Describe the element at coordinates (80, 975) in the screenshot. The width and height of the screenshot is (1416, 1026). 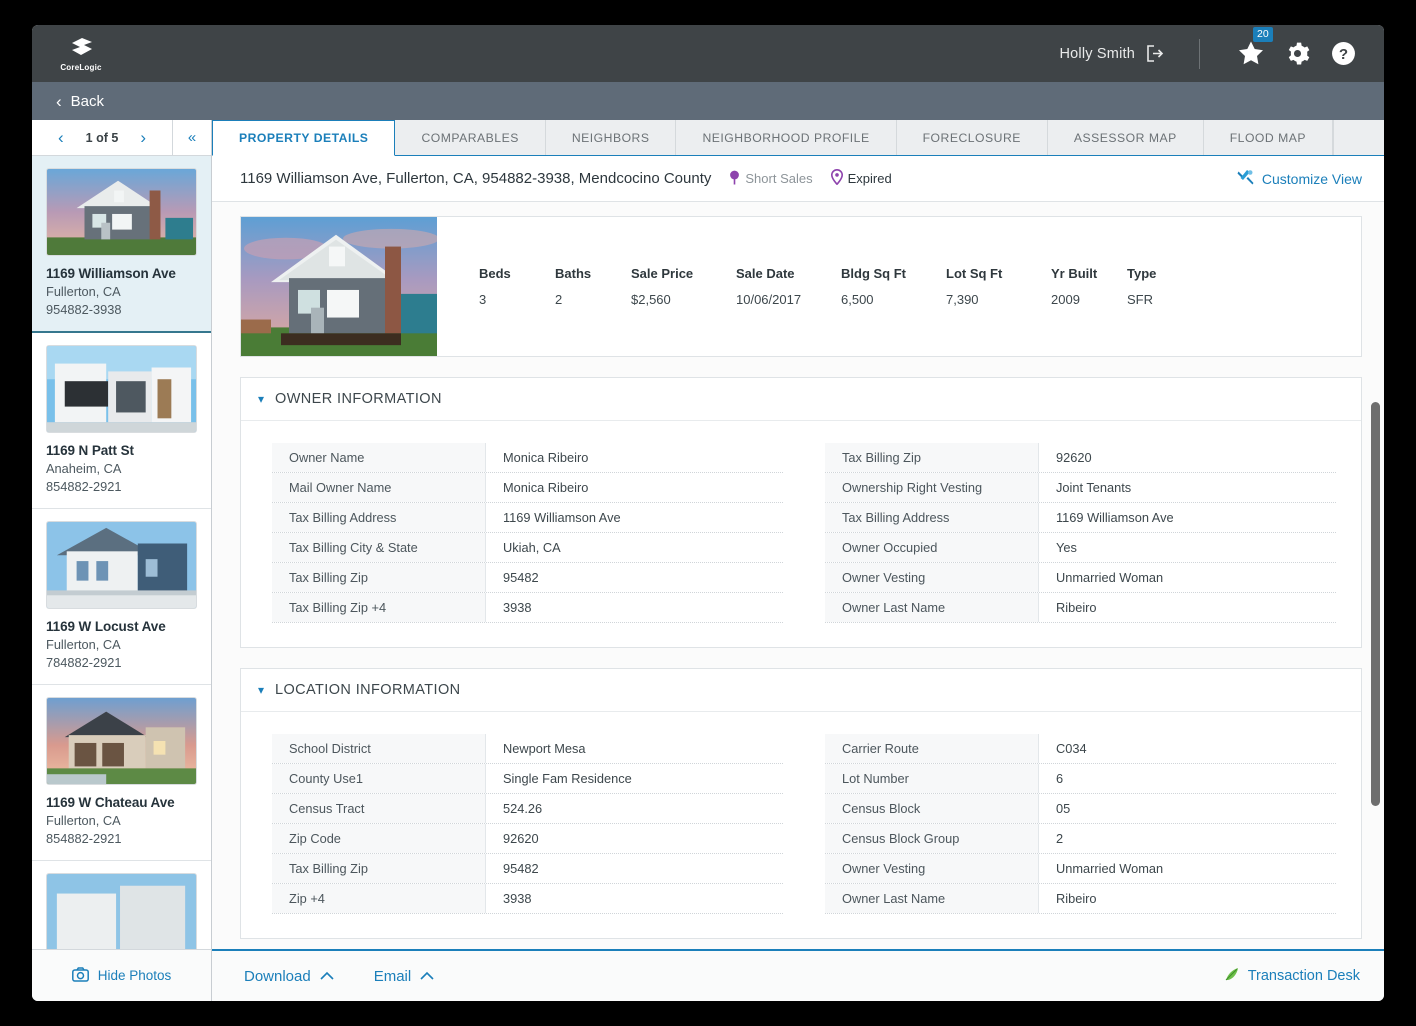
I see `camera-icon` at that location.